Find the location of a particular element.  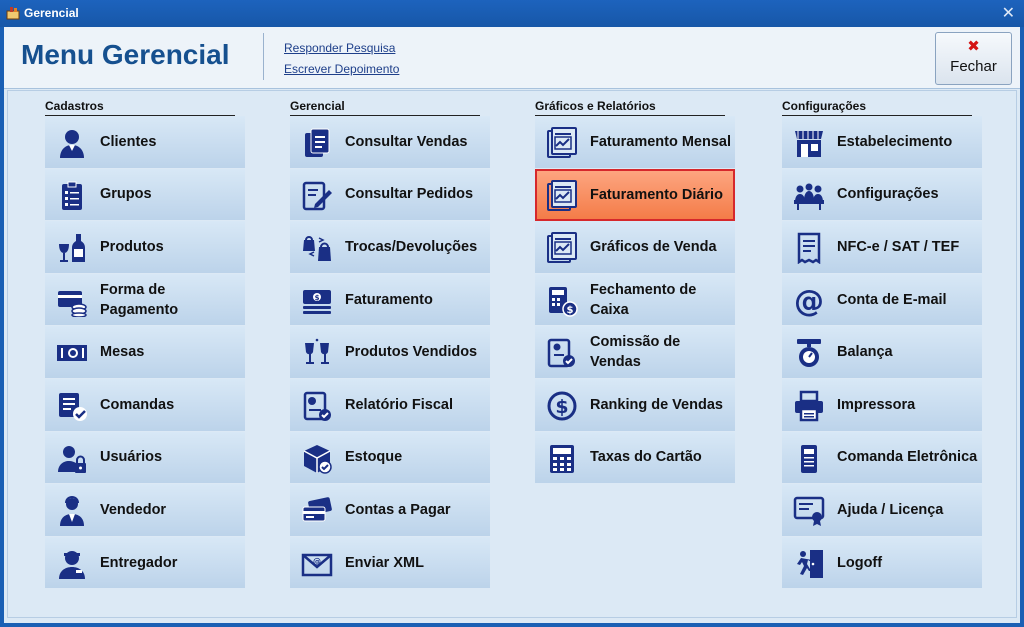

menu-button-clientes: Clientes is located at coordinates (145, 142).